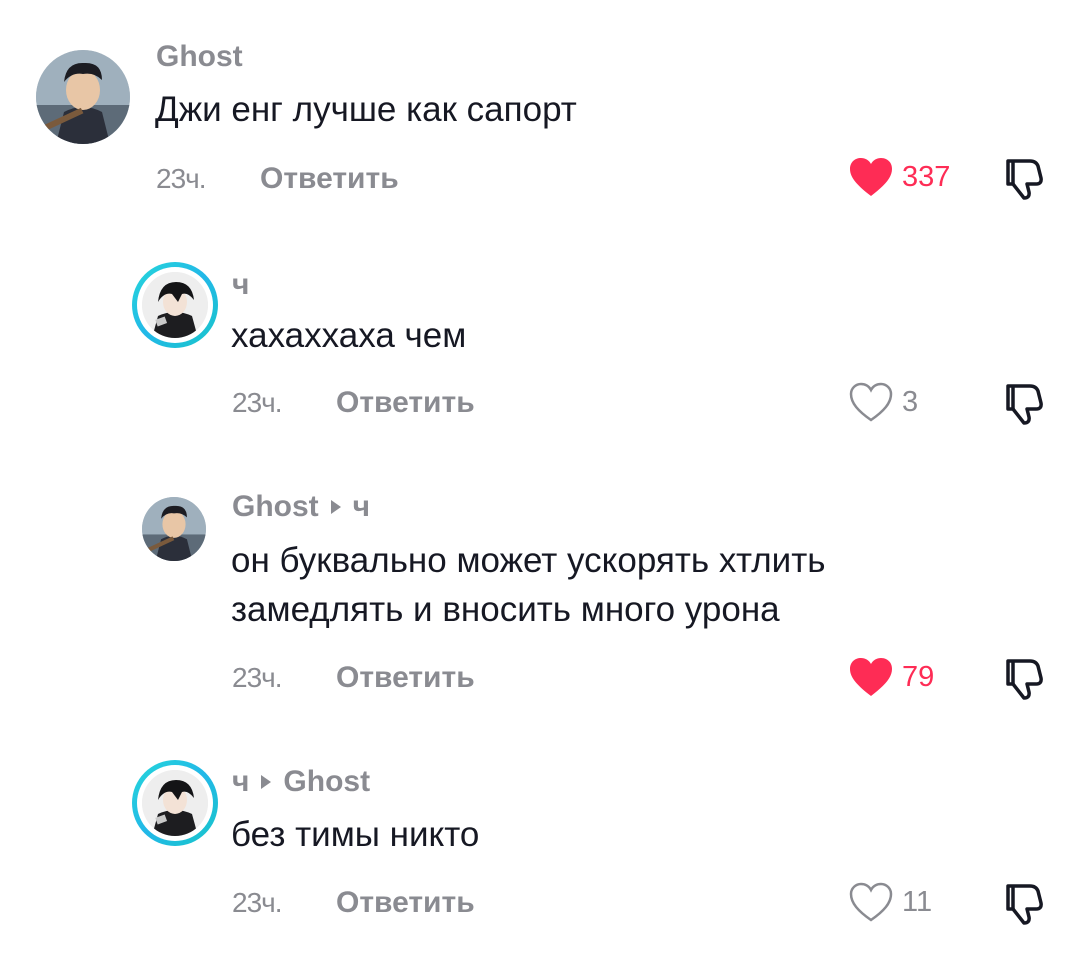 This screenshot has width=1080, height=972. What do you see at coordinates (361, 507) in the screenshot?
I see `reply-to-username: ч` at bounding box center [361, 507].